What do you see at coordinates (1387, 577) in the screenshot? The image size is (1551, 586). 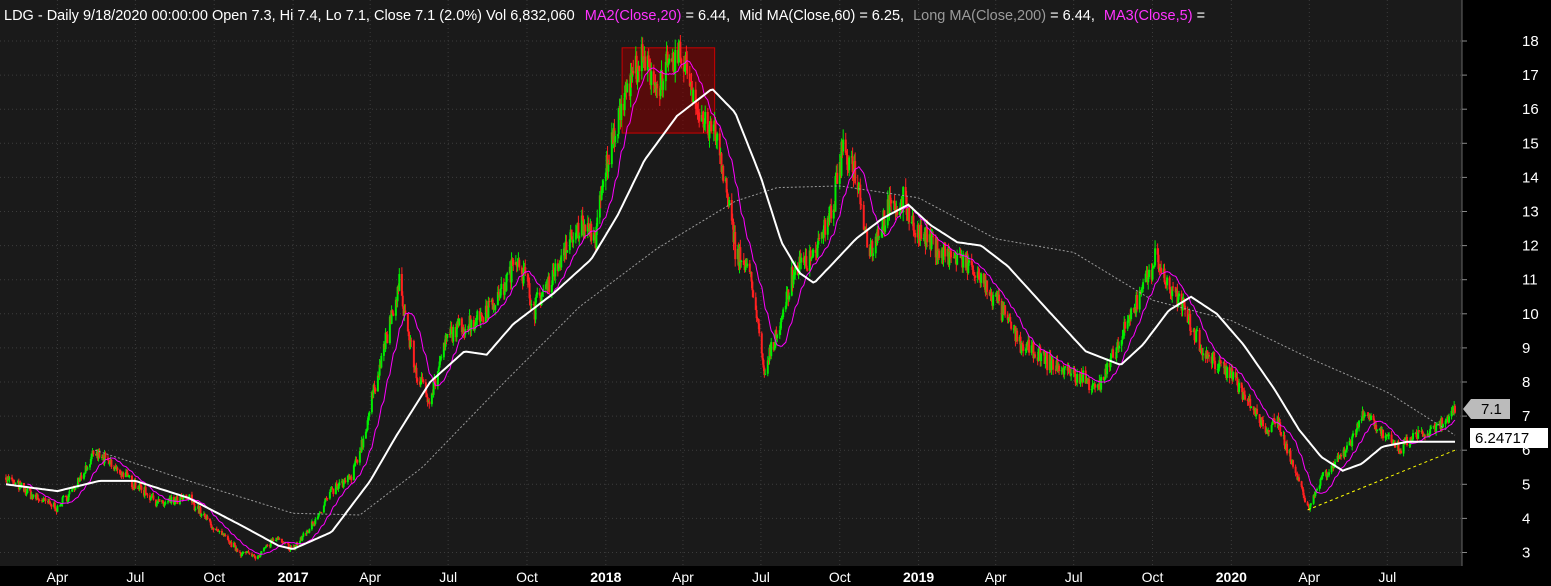 I see `x-tick-label: Jul` at bounding box center [1387, 577].